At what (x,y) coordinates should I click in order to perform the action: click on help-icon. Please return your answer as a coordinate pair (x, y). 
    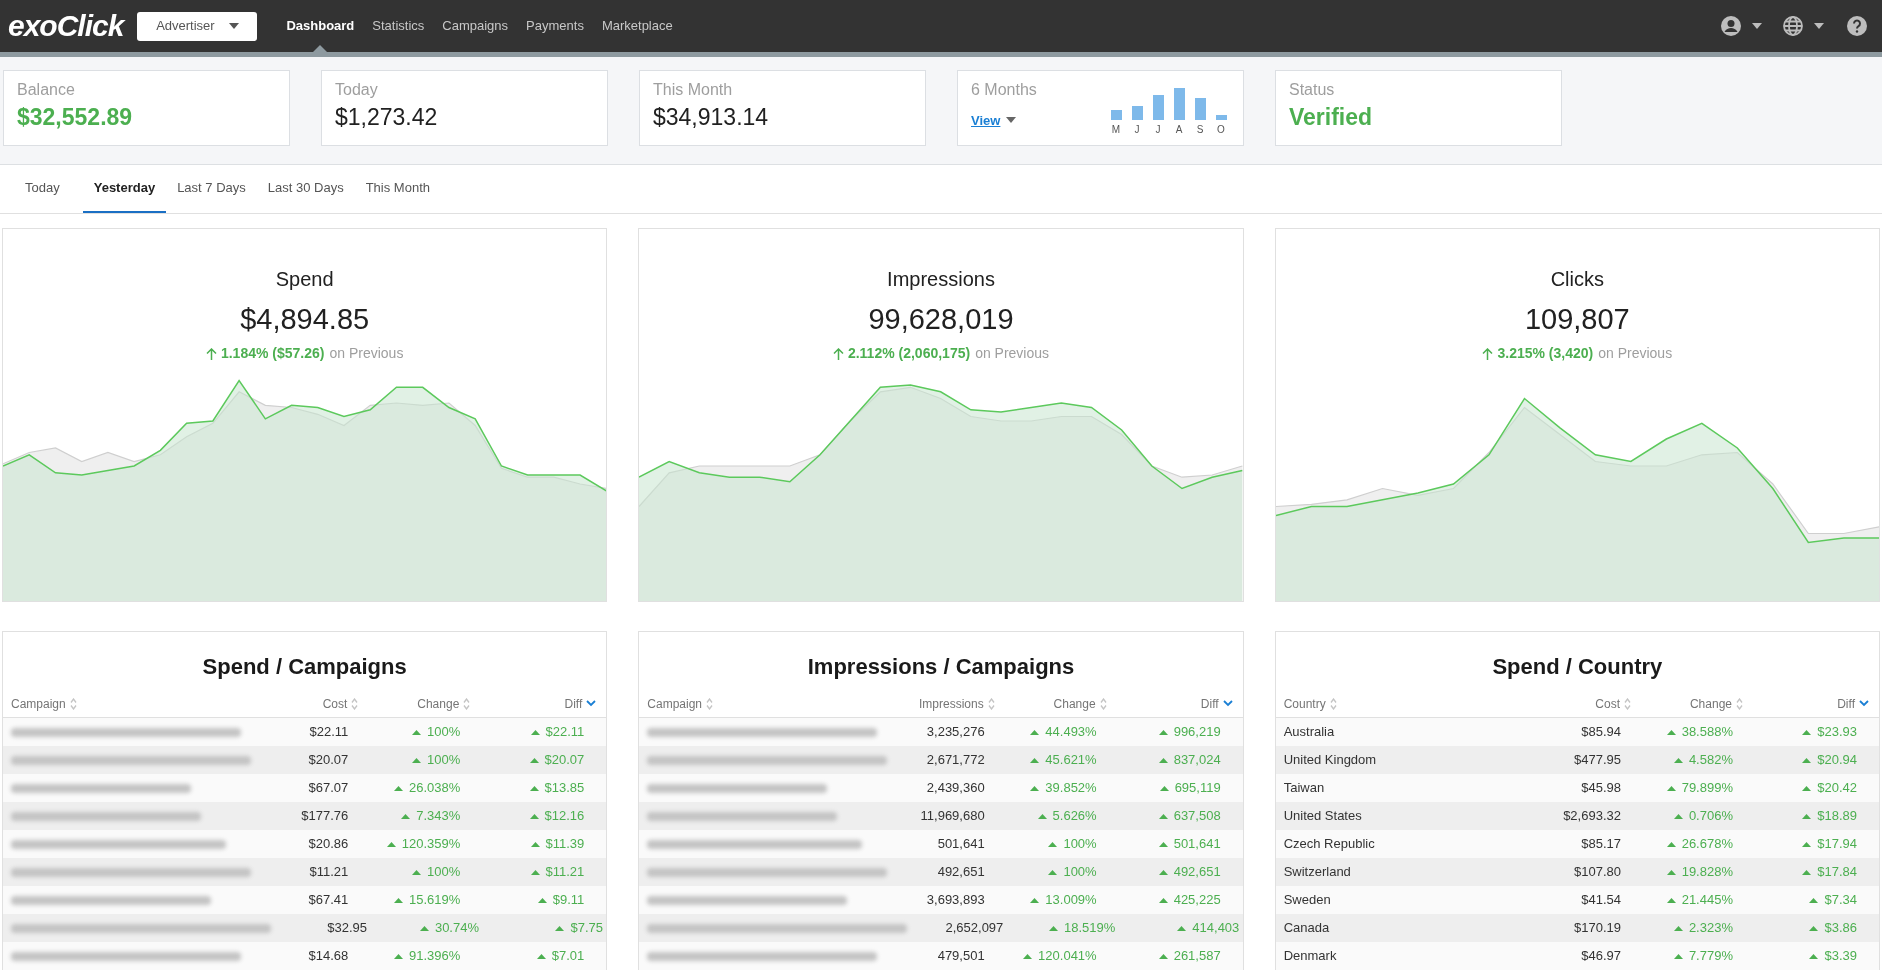
    Looking at the image, I should click on (1857, 26).